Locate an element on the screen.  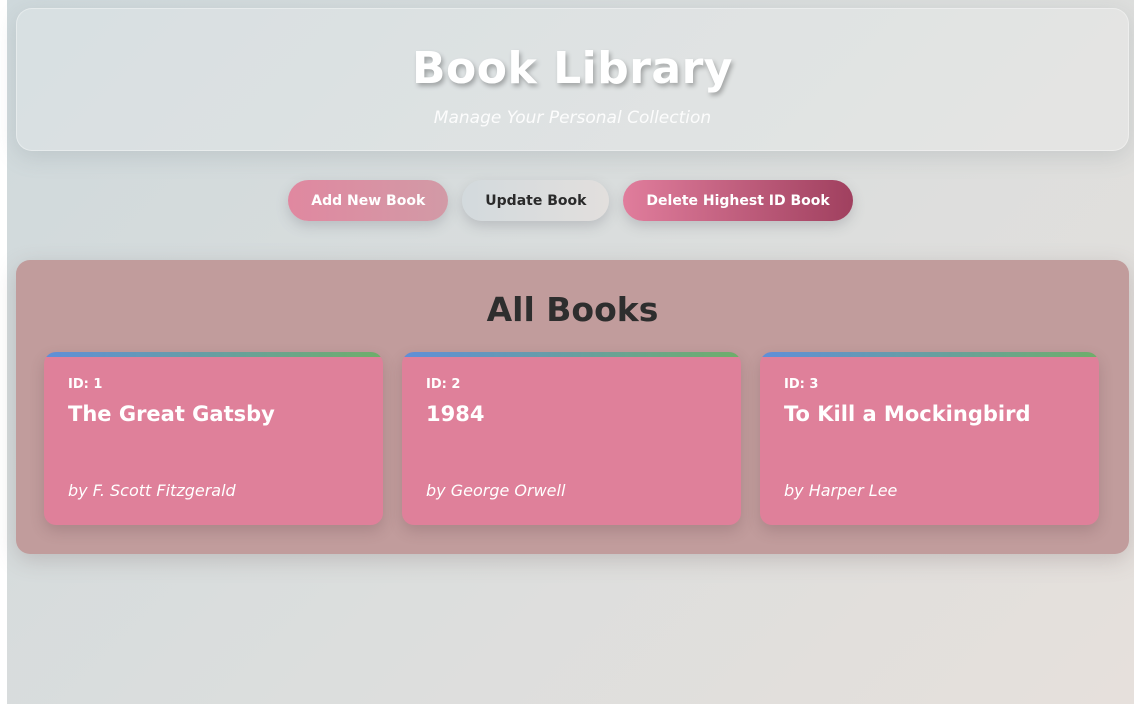
delete-highest-id-book-button: Delete Highest ID Book is located at coordinates (738, 200).